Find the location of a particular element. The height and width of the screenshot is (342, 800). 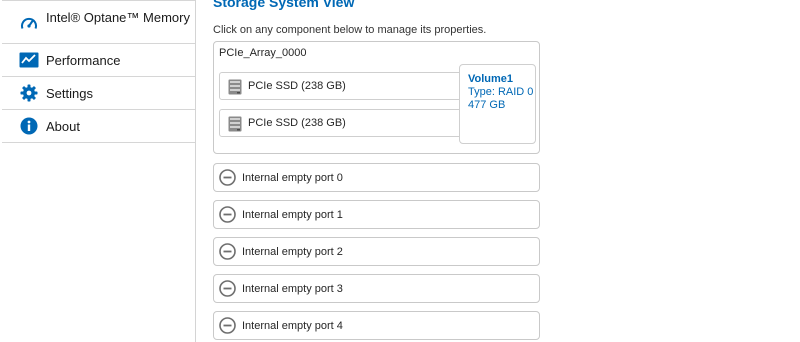

sidebar-item-about: About is located at coordinates (98, 126).